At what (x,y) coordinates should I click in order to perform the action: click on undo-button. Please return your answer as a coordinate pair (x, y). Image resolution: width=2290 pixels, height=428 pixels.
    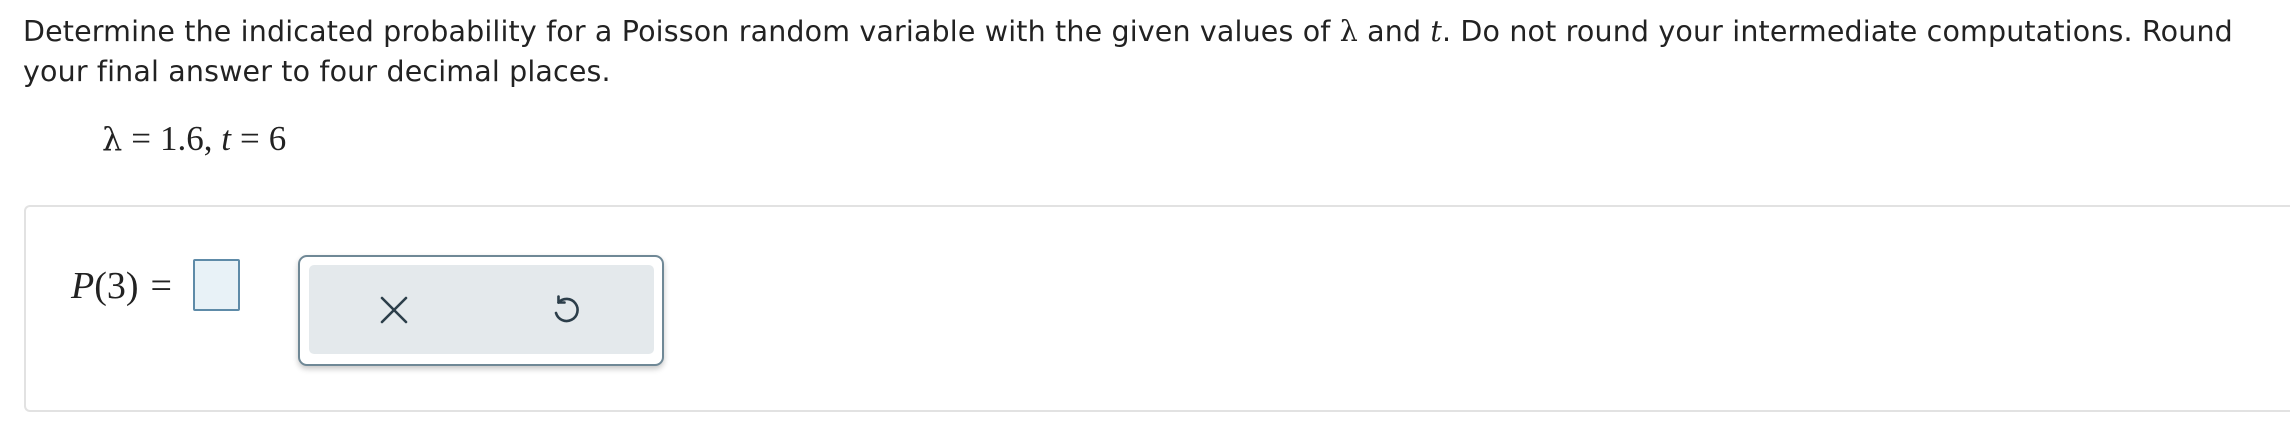
    Looking at the image, I should click on (566, 310).